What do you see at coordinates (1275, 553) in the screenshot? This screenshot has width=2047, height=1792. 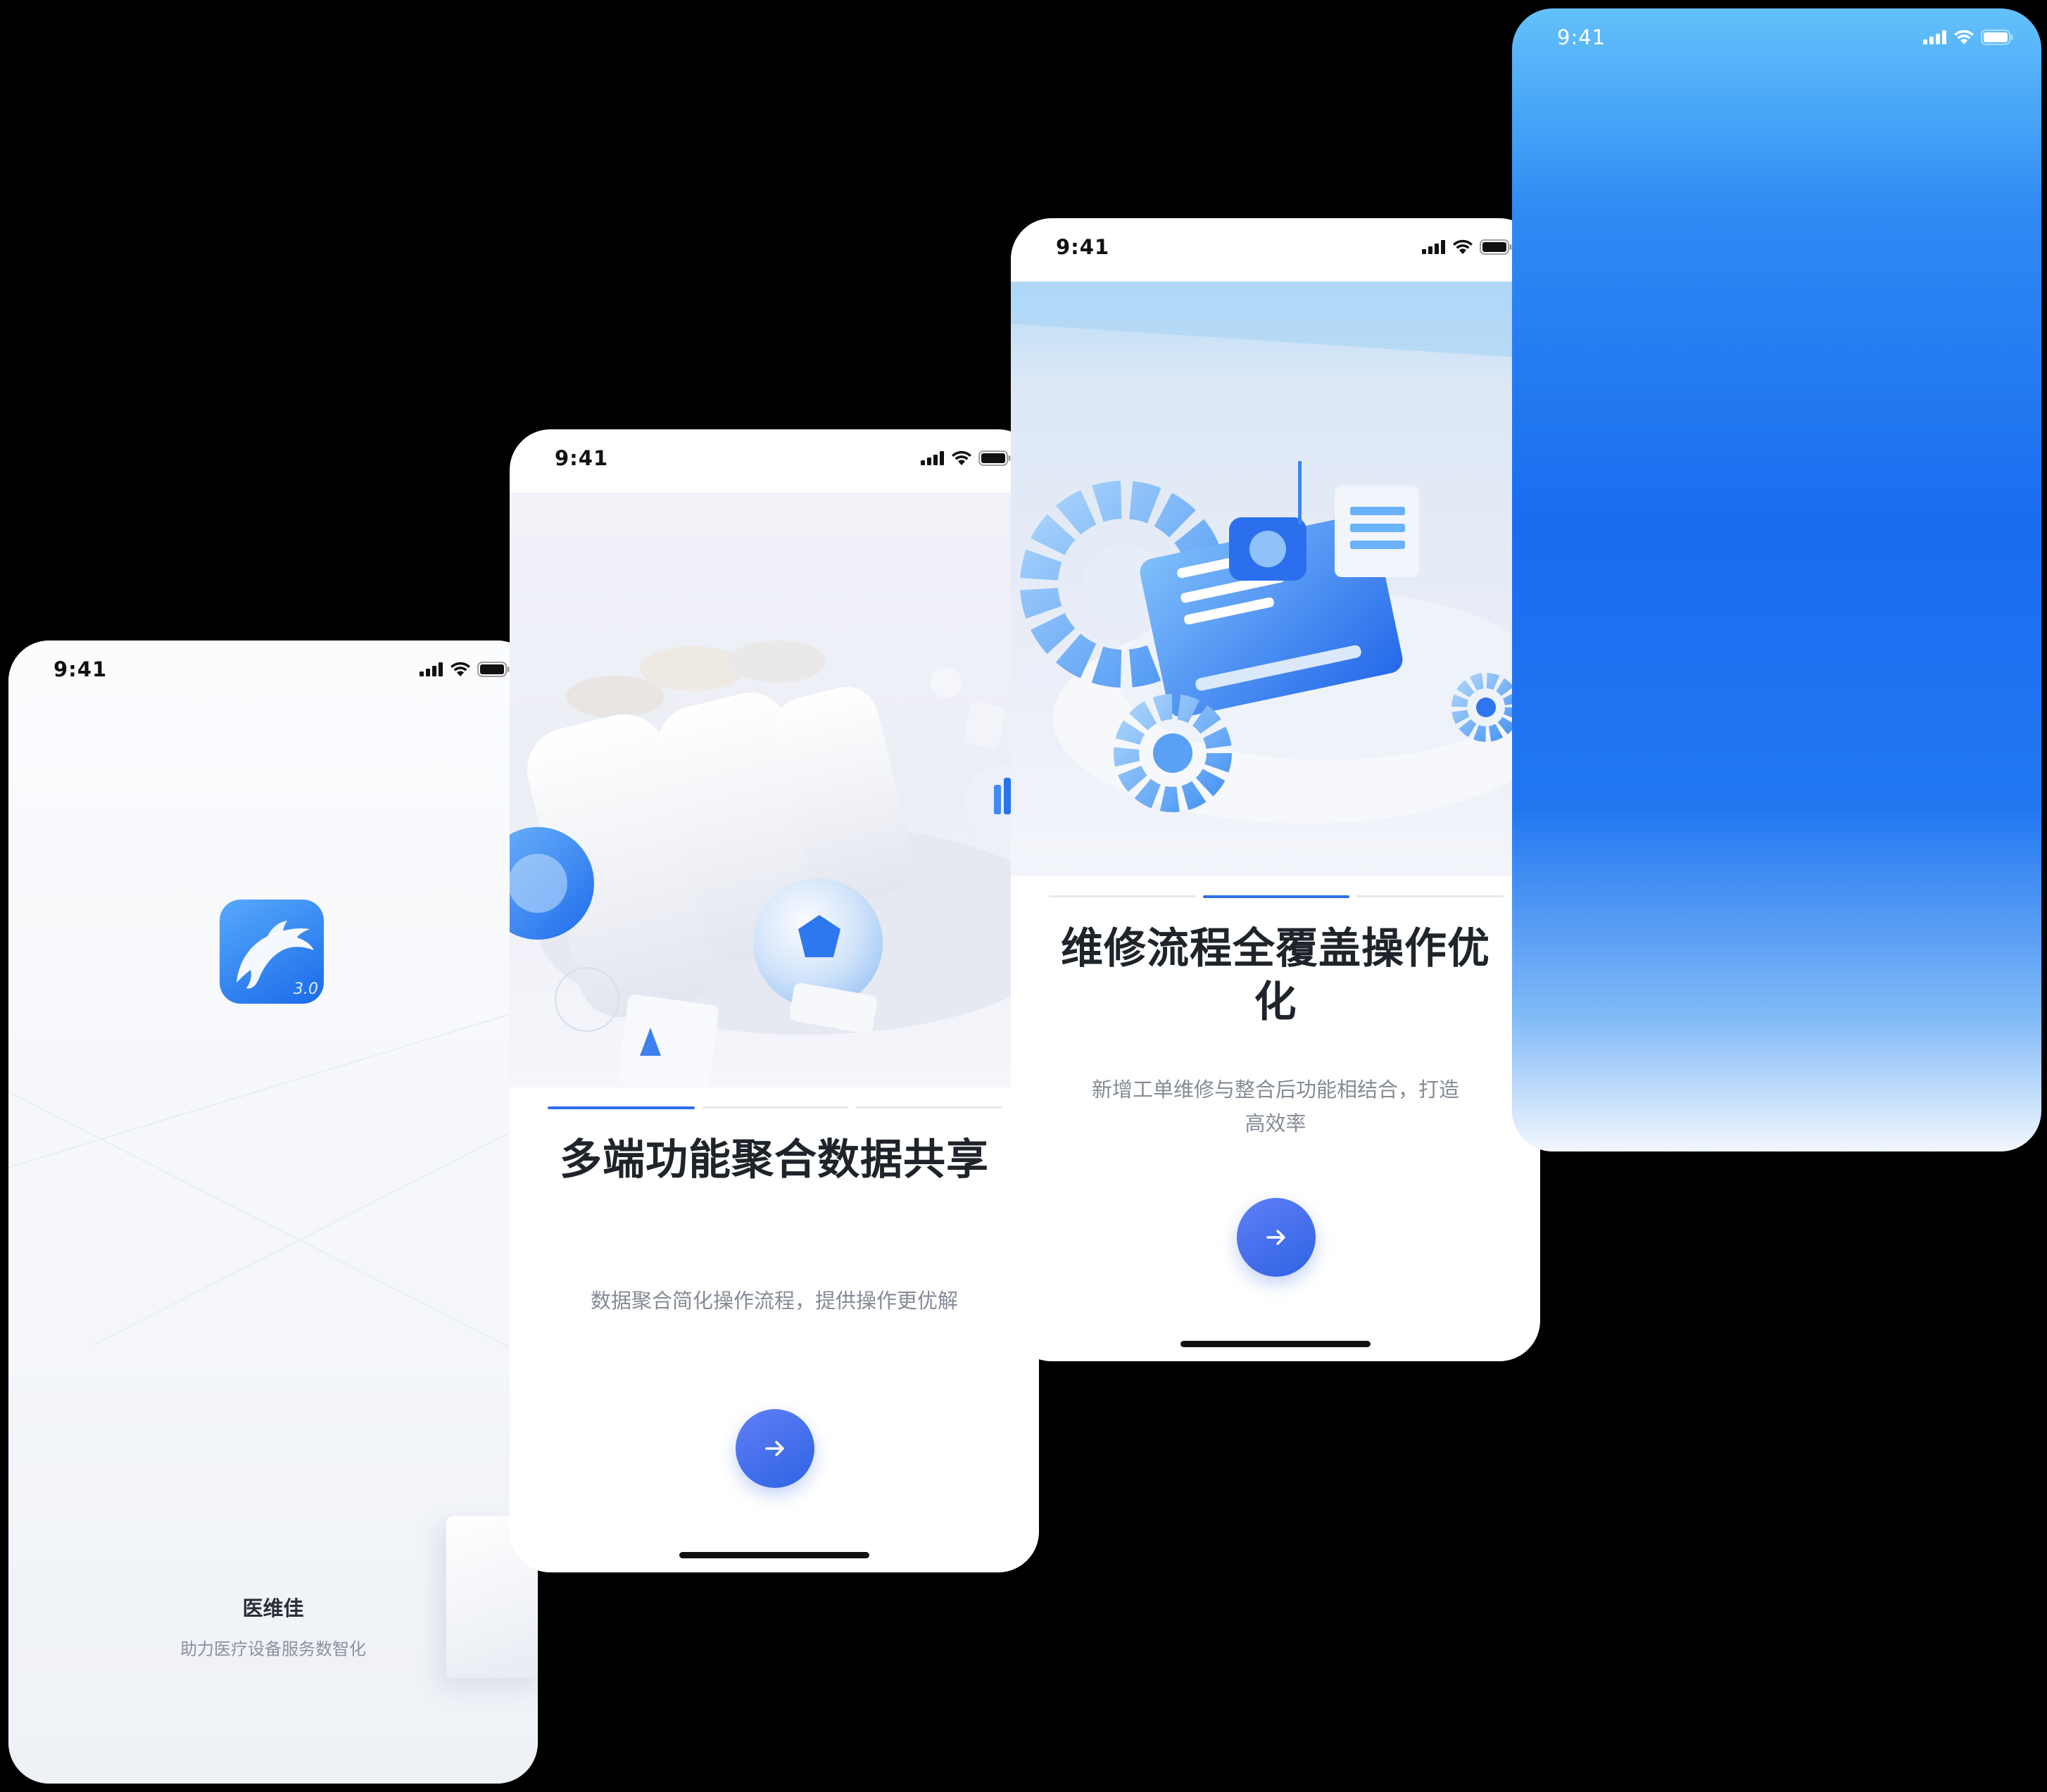 I see `repair-workflow-illustration` at bounding box center [1275, 553].